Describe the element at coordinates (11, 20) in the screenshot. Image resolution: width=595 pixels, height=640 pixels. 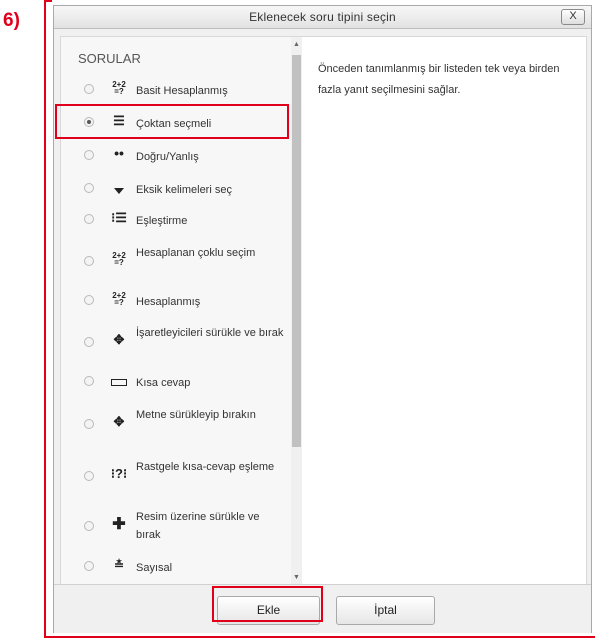
I see `annotation-6: 6)` at that location.